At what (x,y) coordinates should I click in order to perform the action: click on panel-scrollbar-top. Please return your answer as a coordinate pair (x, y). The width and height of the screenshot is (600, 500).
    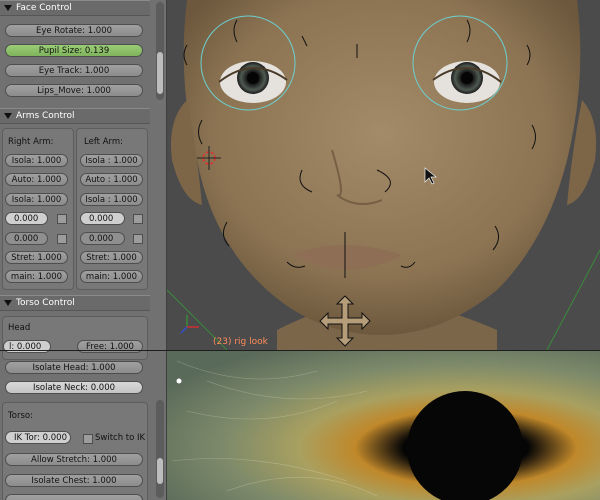
    Looking at the image, I should click on (160, 51).